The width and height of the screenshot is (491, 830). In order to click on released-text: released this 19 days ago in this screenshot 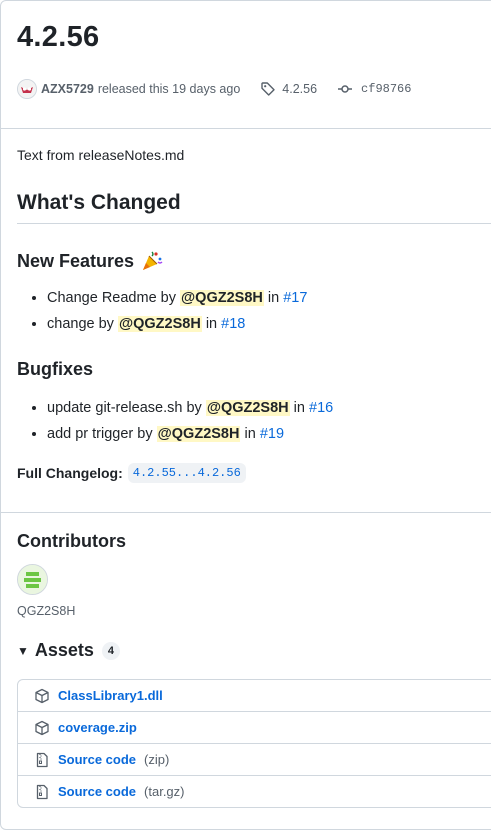, I will do `click(169, 89)`.